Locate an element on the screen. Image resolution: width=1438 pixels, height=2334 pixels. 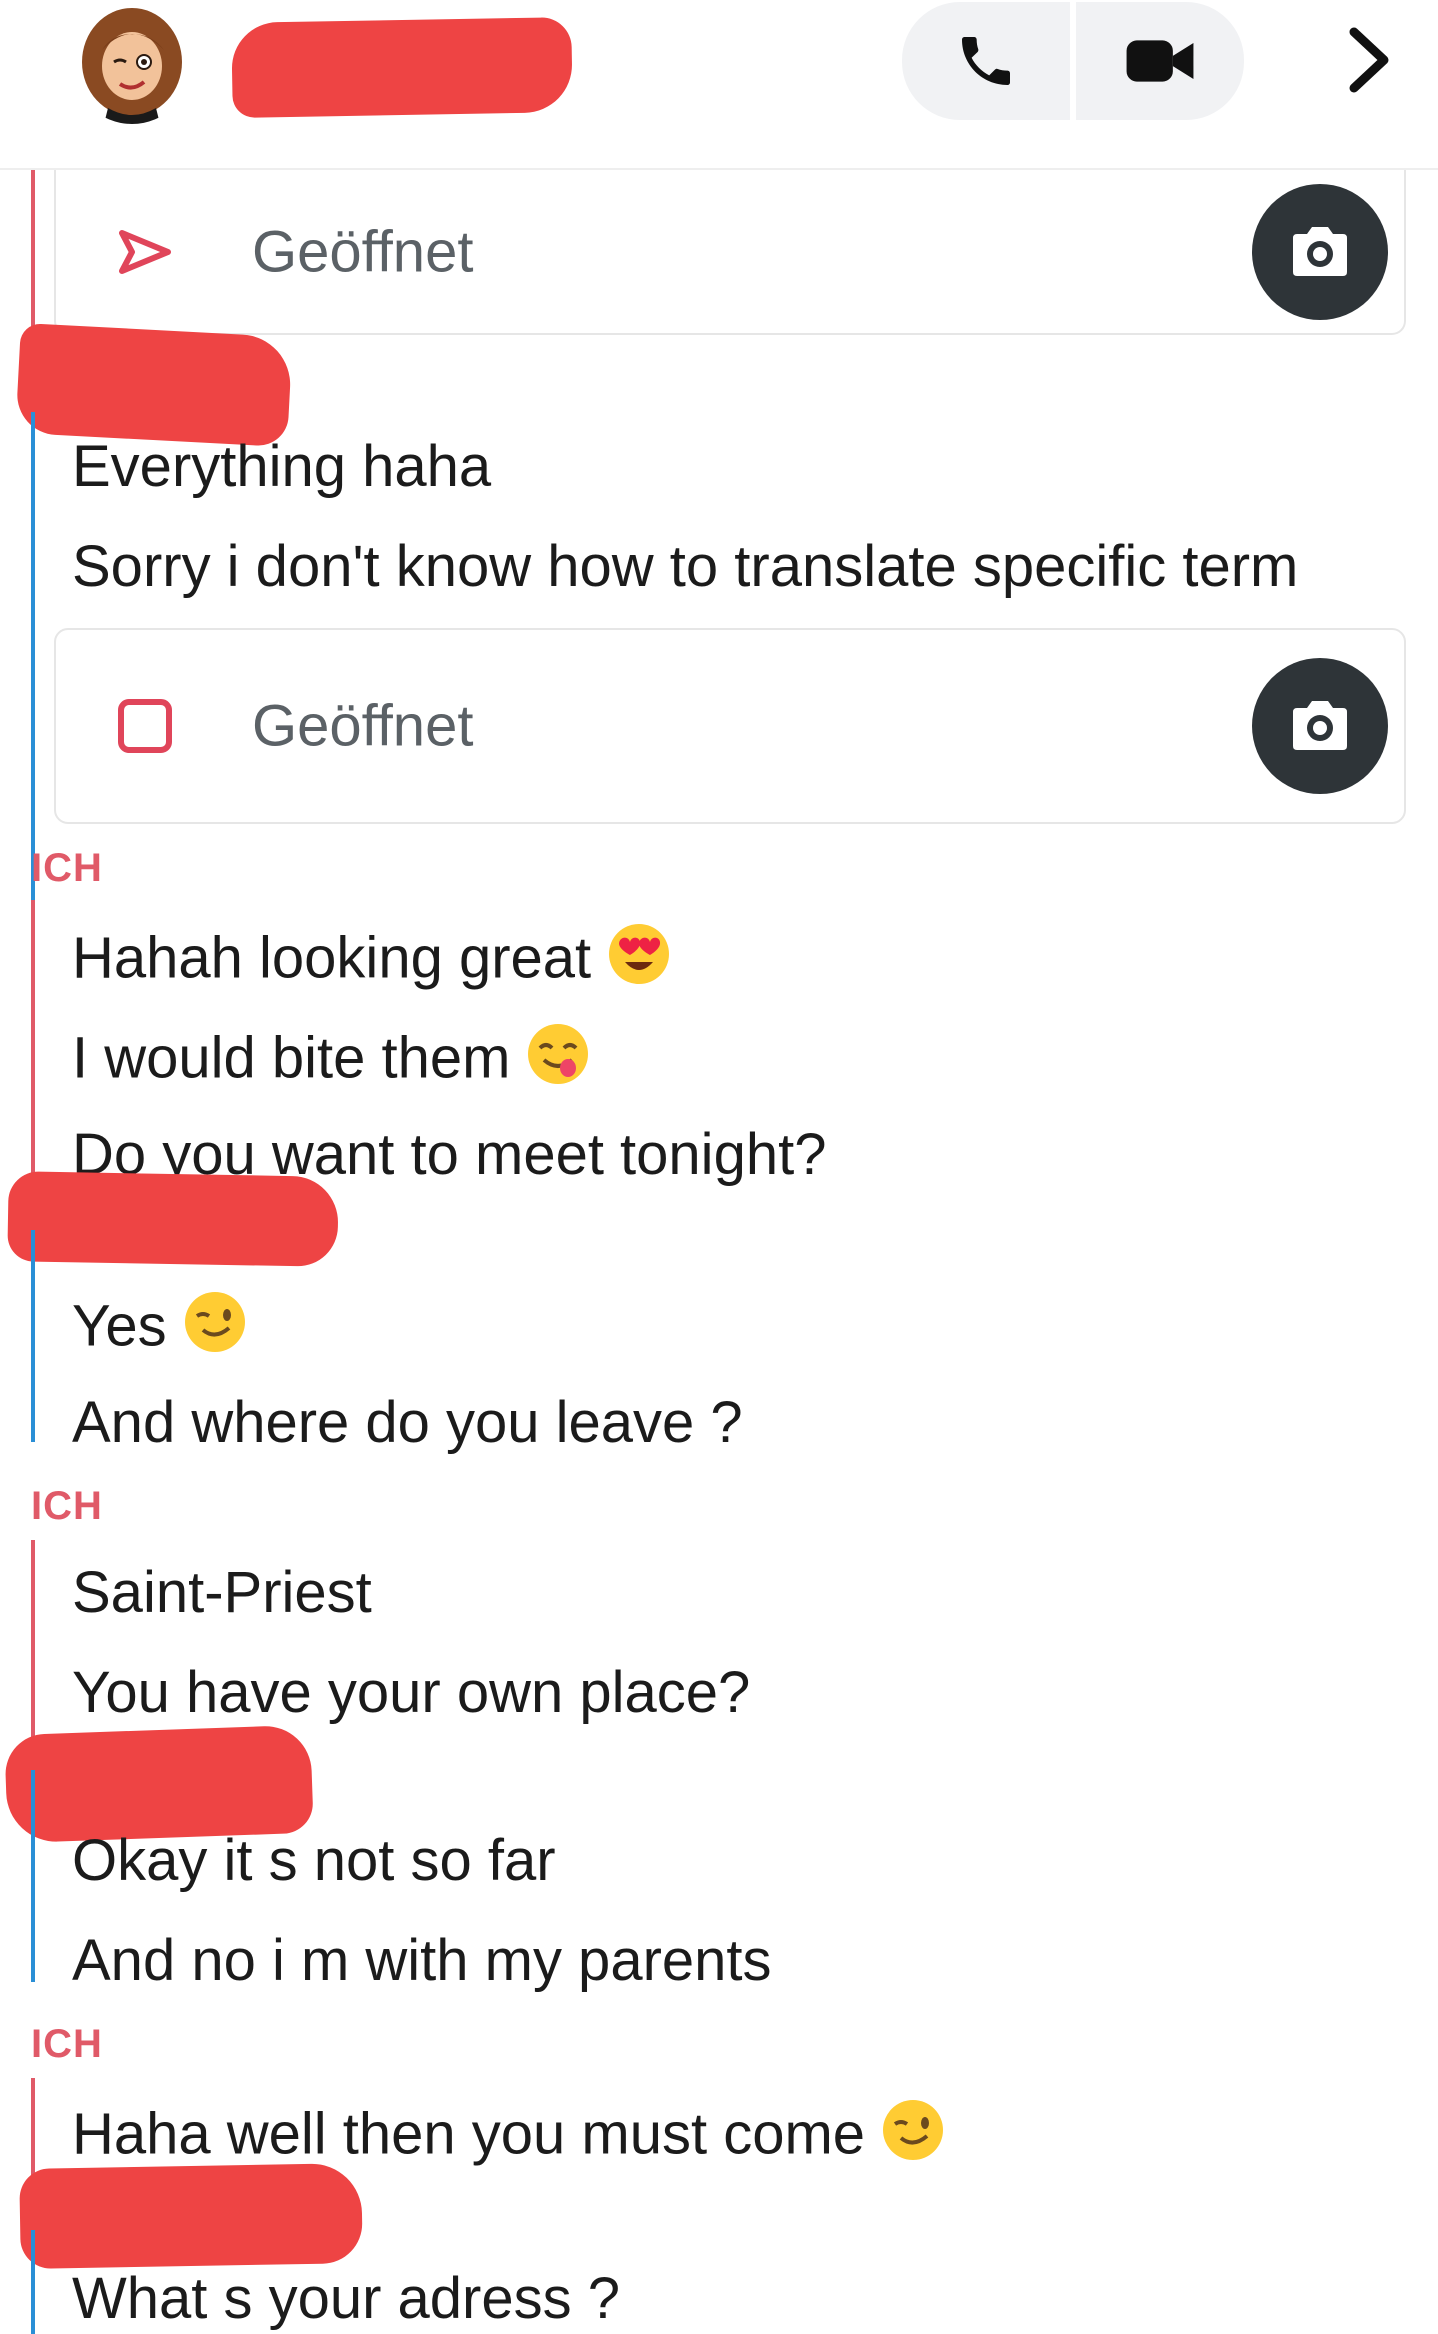
snap-card-received: Geöffnet is located at coordinates (730, 726).